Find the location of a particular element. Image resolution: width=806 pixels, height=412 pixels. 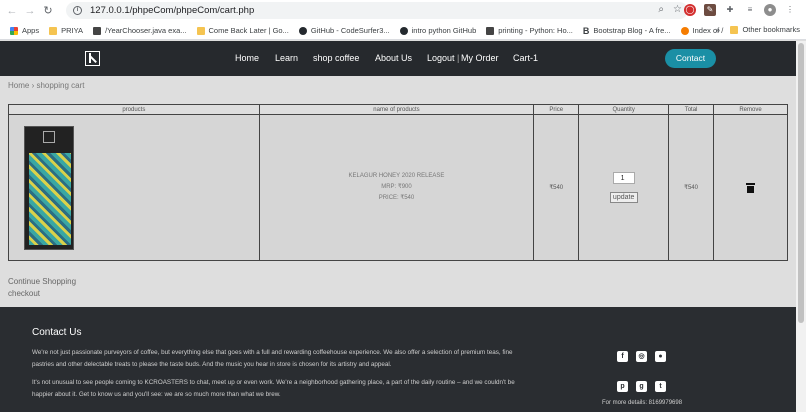

contact-phone: For more details: 8169979698 is located at coordinates (642, 403).